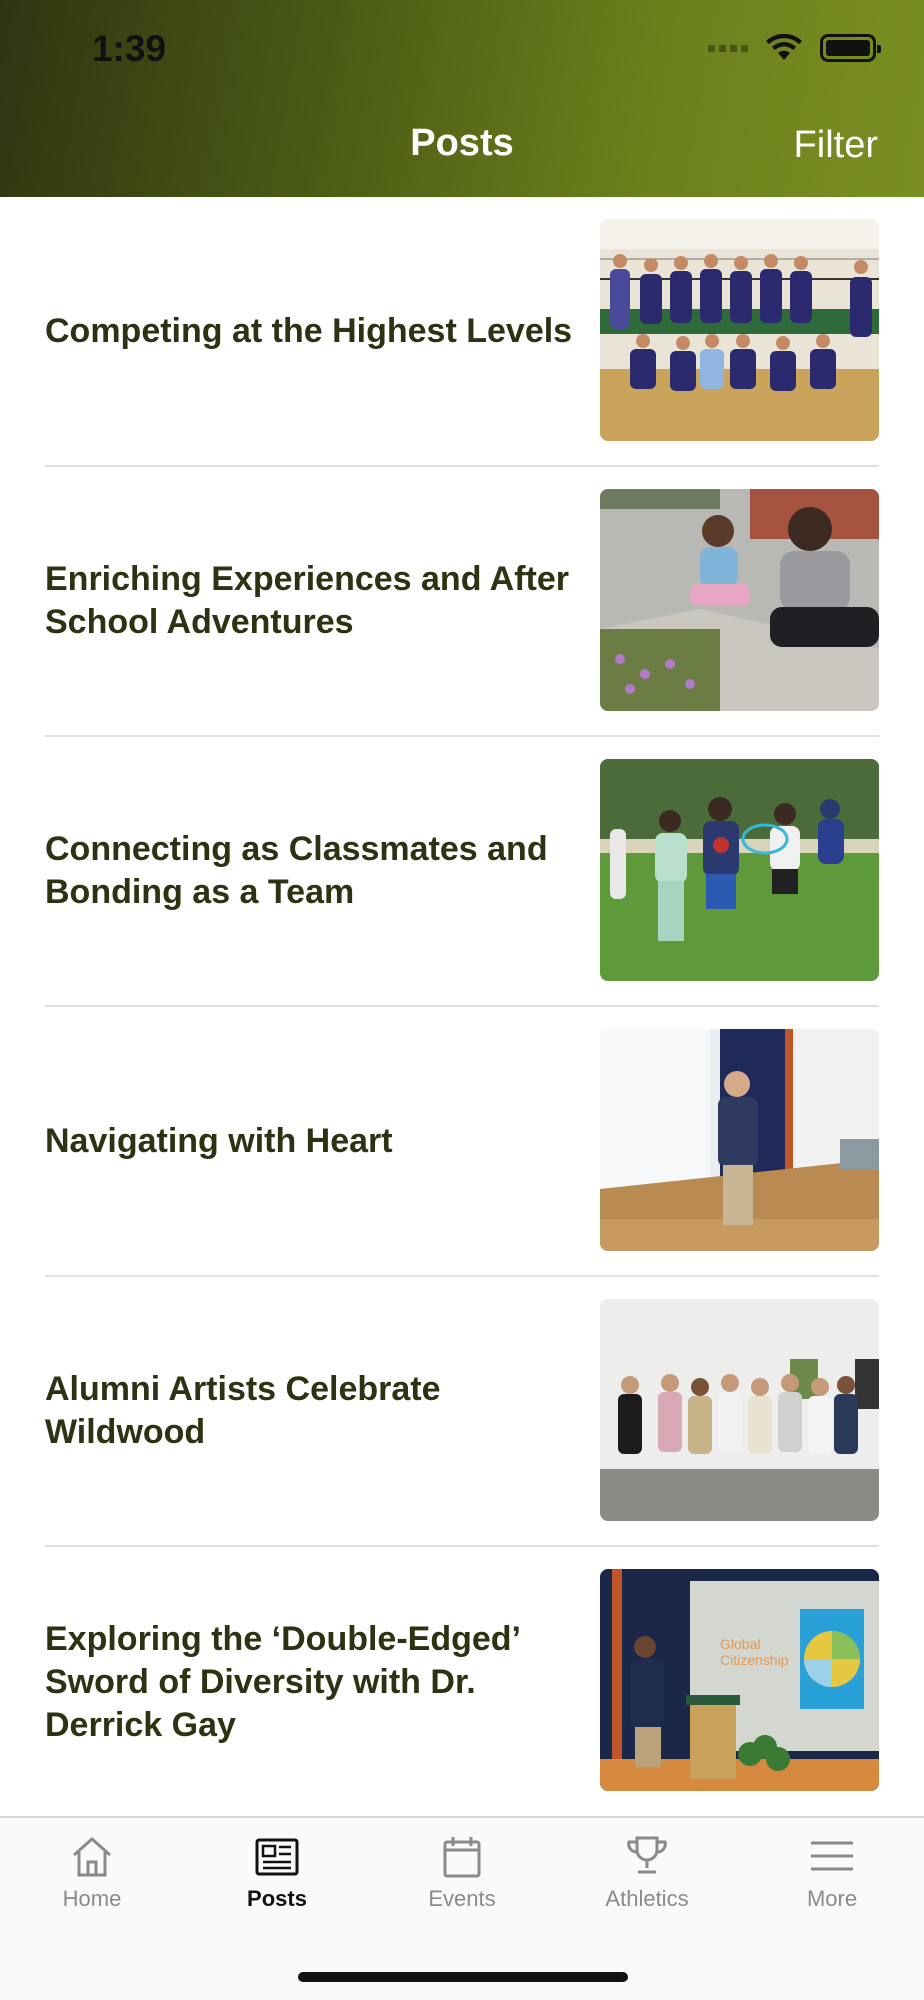 The width and height of the screenshot is (924, 2000). I want to click on post-item: Navigating with Heart, so click(462, 1142).